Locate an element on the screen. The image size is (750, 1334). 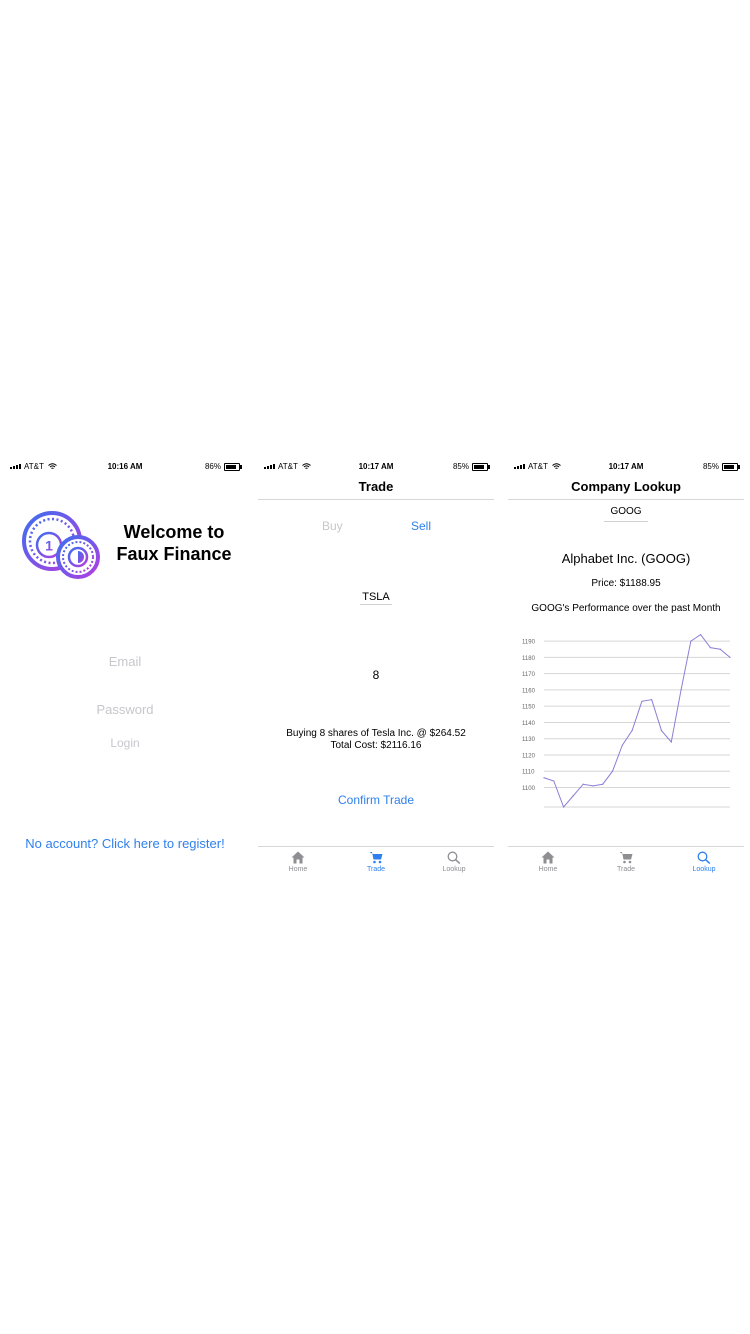
ticker-input: TSLA is located at coordinates (376, 598).